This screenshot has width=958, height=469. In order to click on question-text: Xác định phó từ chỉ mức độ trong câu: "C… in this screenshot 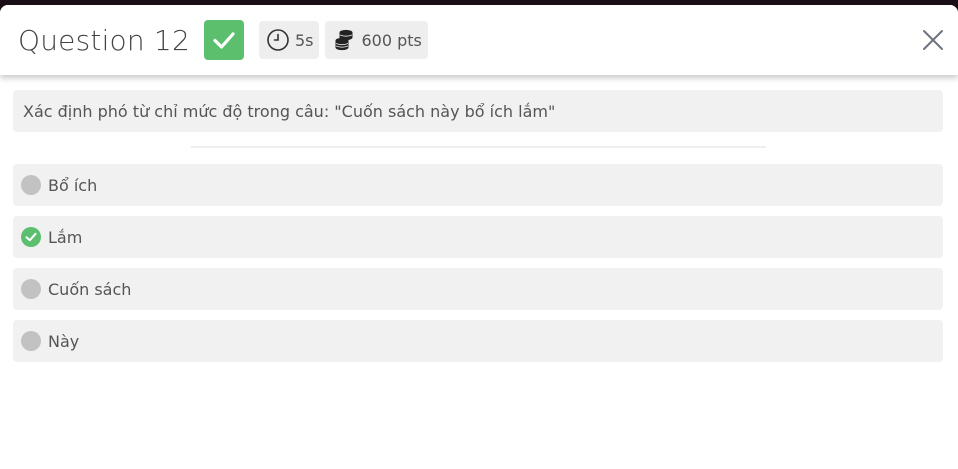, I will do `click(289, 111)`.